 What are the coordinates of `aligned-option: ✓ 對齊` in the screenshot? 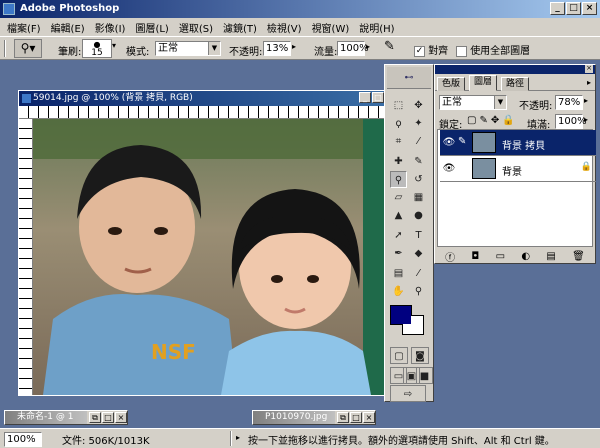 It's located at (431, 49).